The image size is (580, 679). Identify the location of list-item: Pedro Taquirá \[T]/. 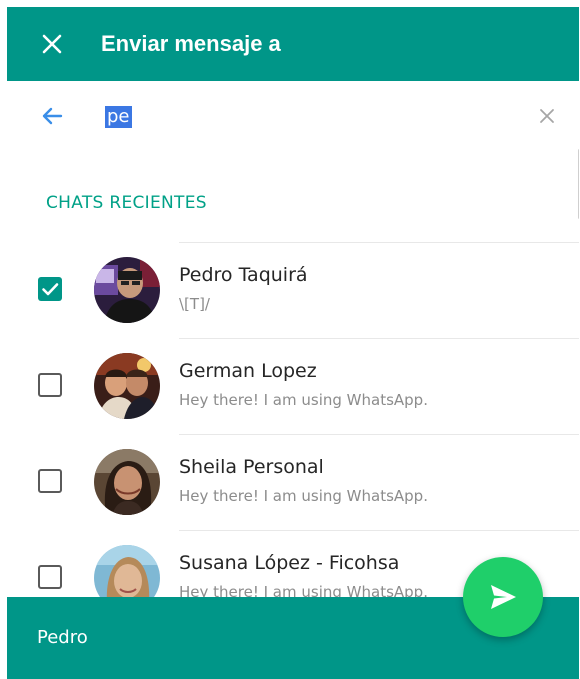
(293, 290).